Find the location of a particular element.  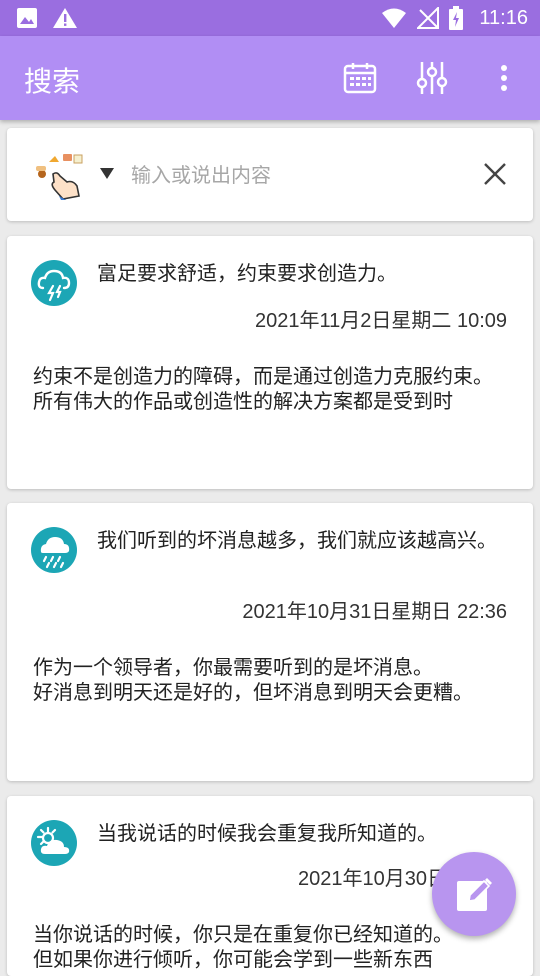

no-signal-icon is located at coordinates (428, 18).